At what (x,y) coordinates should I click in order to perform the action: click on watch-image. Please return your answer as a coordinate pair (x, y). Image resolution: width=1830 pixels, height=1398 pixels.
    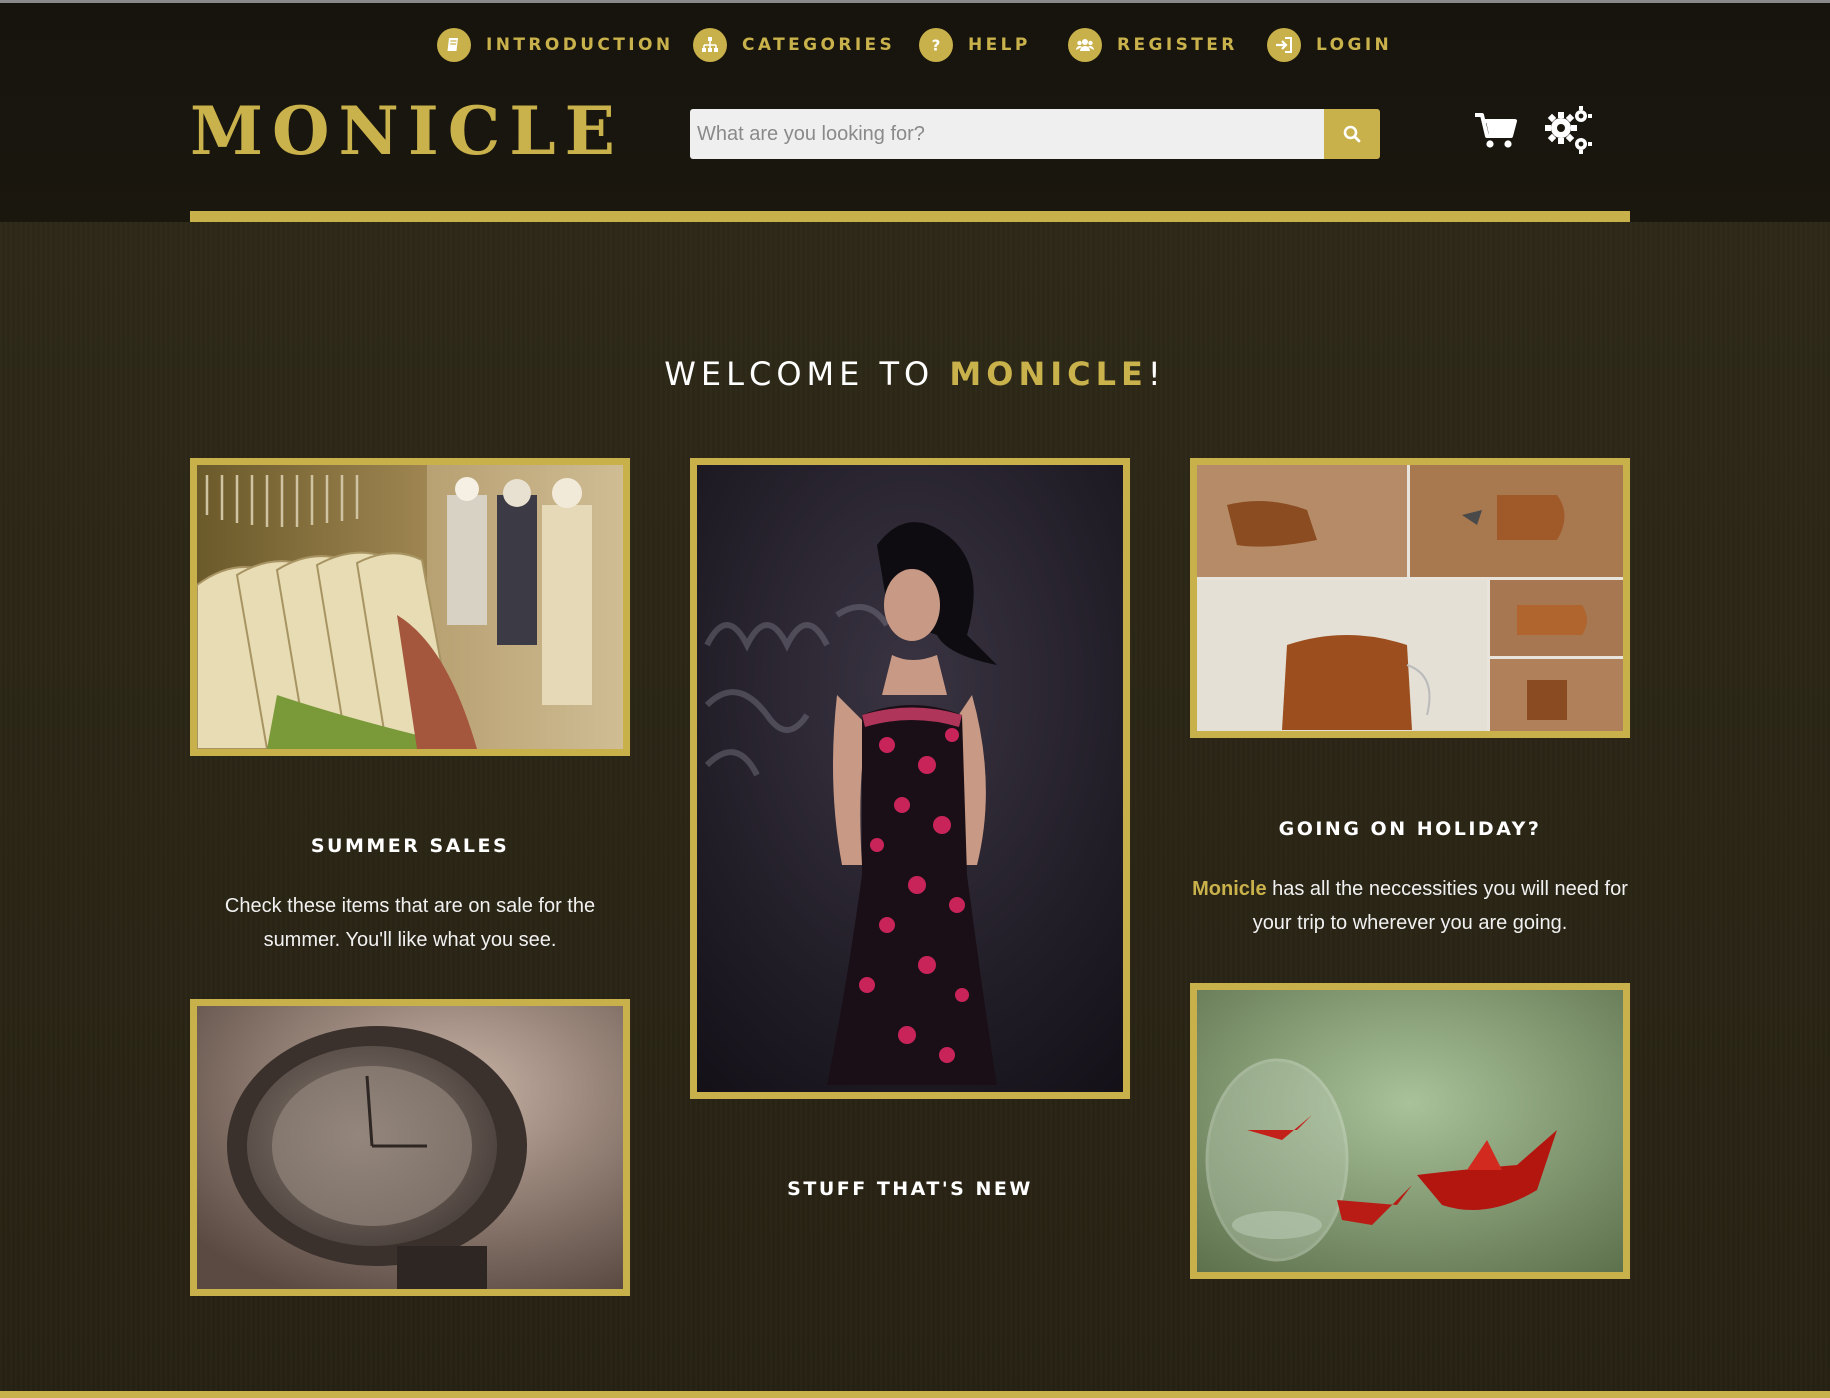
    Looking at the image, I should click on (410, 1147).